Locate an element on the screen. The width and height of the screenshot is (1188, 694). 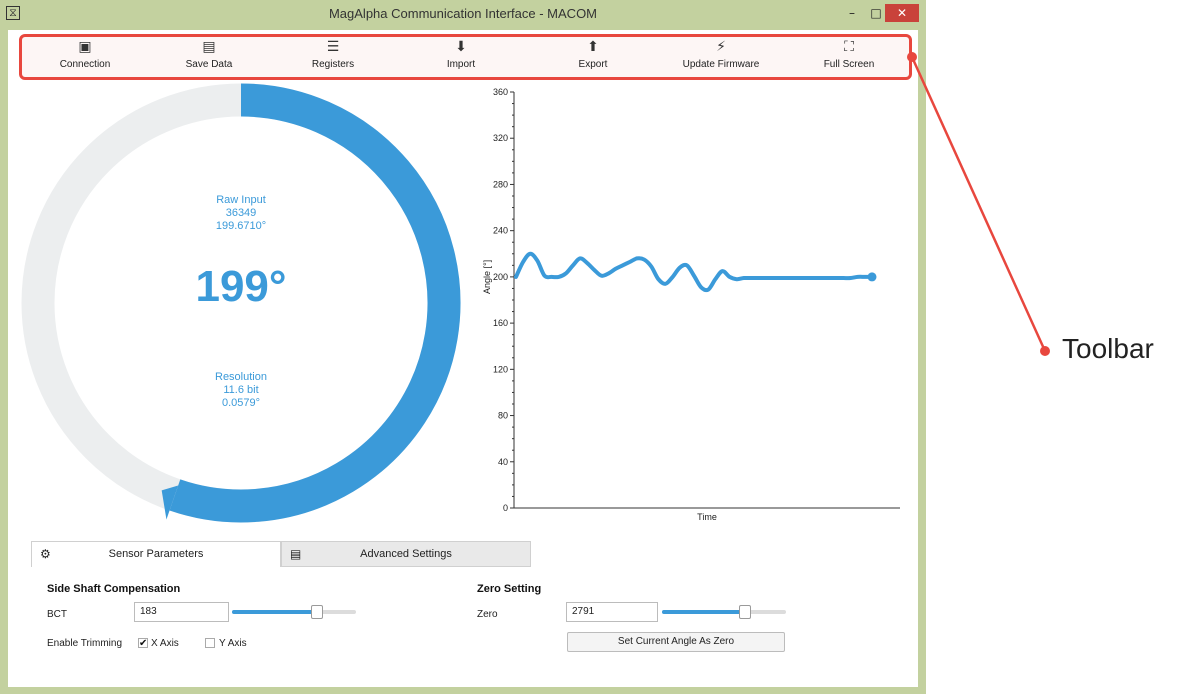
zero-setting-title: Zero Setting is located at coordinates (509, 589).